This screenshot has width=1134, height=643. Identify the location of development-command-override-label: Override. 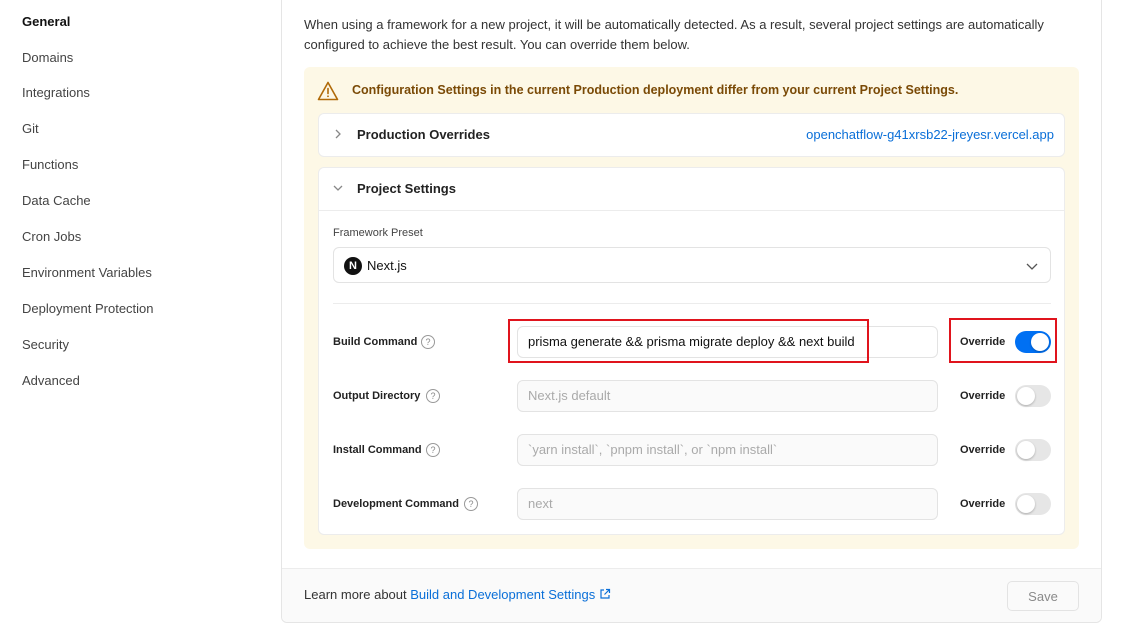
(983, 504).